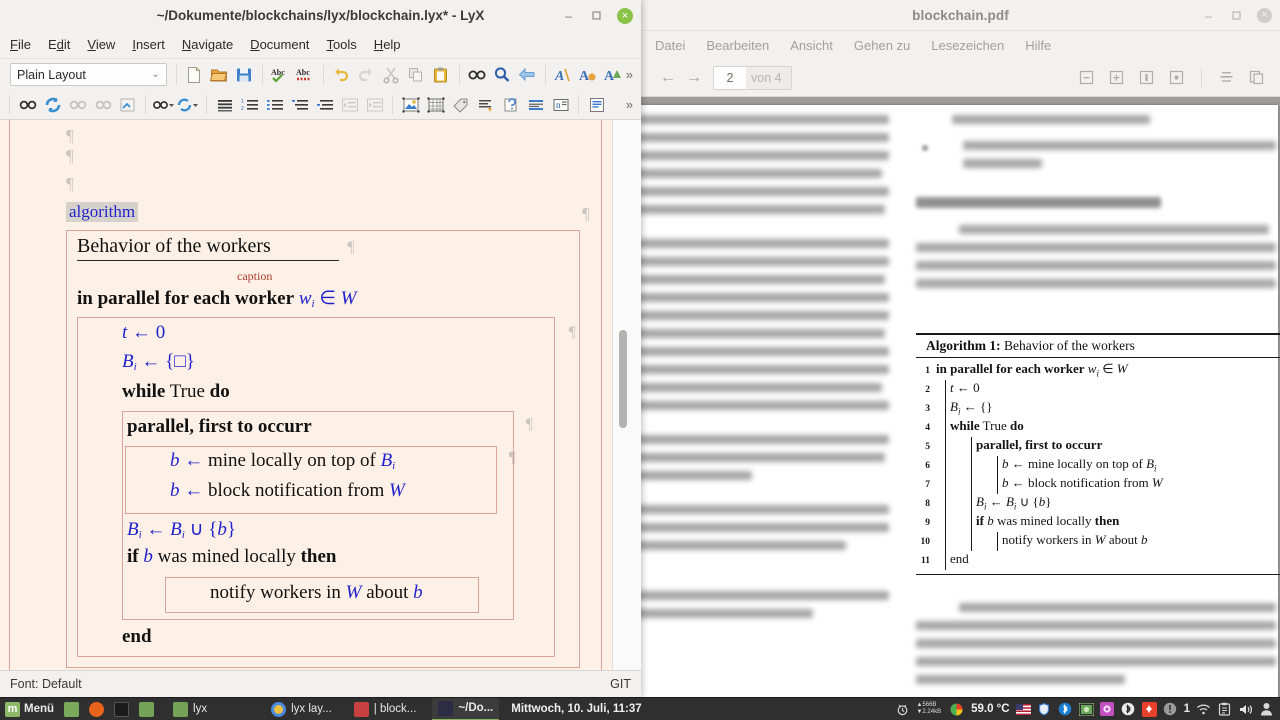 This screenshot has width=1280, height=720. What do you see at coordinates (576, 709) in the screenshot?
I see `clock-label: Mittwoch, 10. Juli, 11:37` at bounding box center [576, 709].